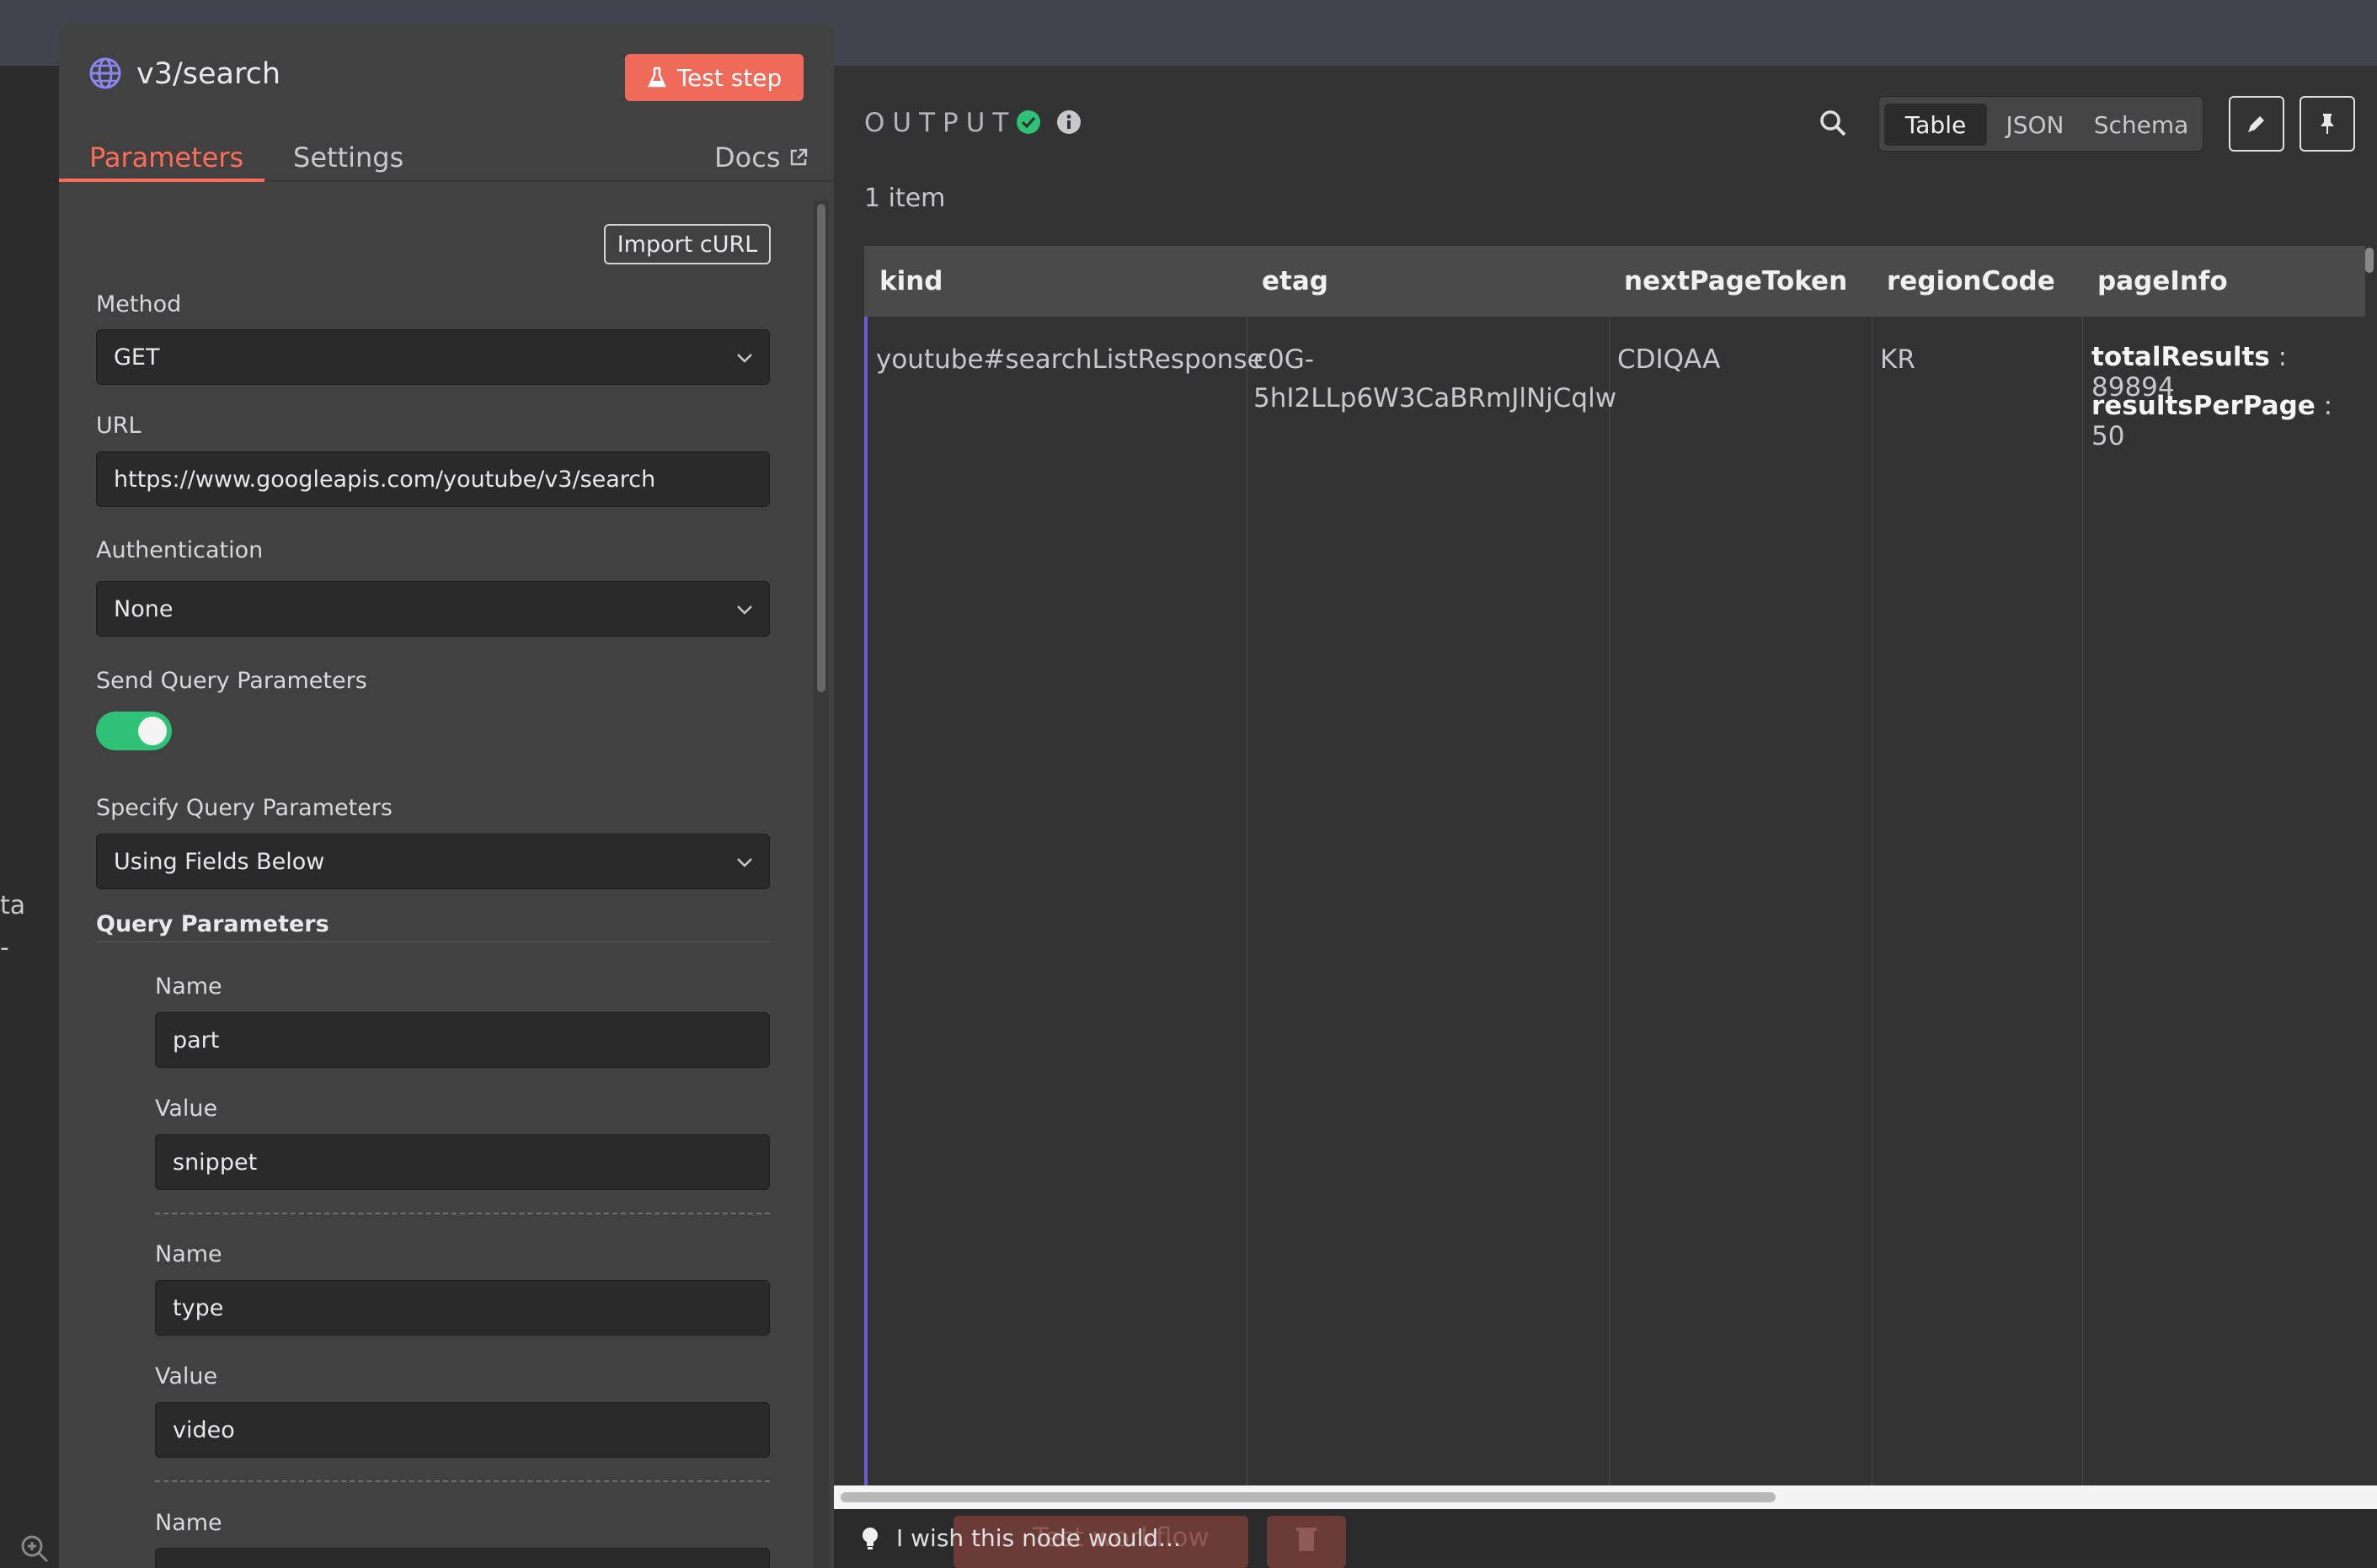 This screenshot has width=2377, height=1568. What do you see at coordinates (1971, 281) in the screenshot?
I see `column-header-regioncode: regionCode` at bounding box center [1971, 281].